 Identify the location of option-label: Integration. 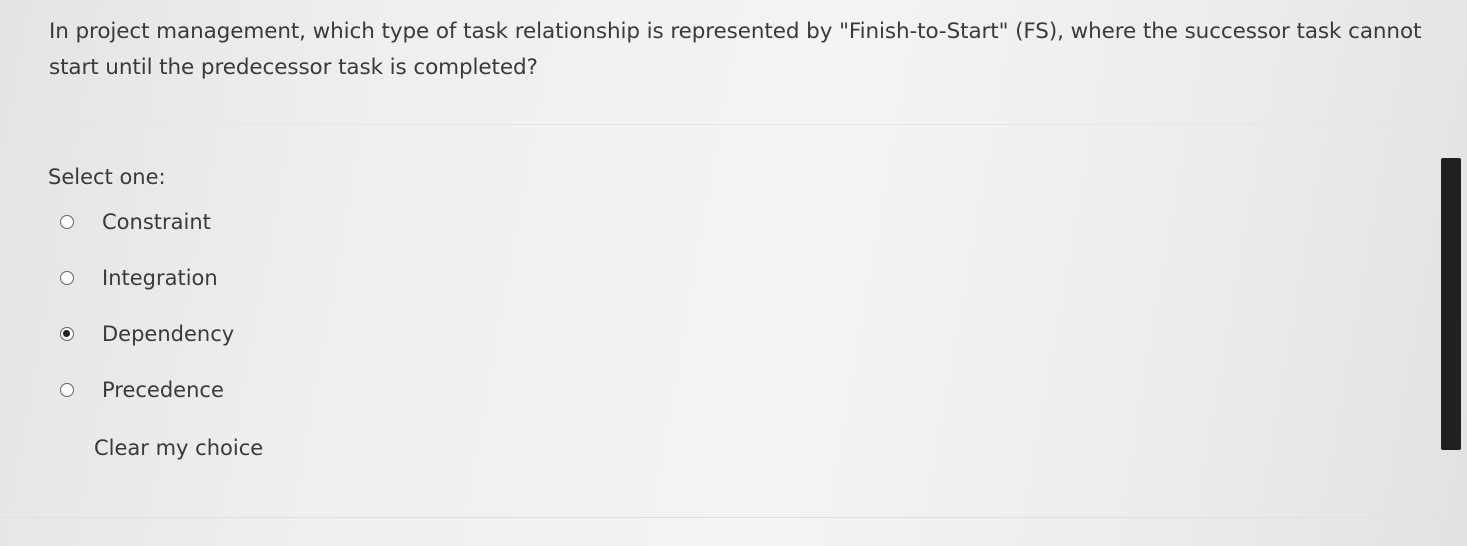
(160, 278).